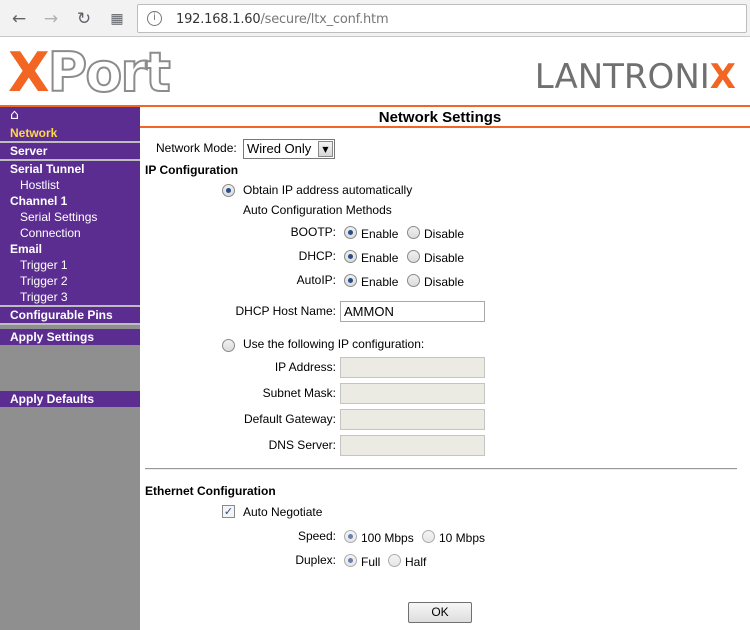 This screenshot has width=750, height=630. I want to click on dns-server-label: DNS Server:, so click(302, 445).